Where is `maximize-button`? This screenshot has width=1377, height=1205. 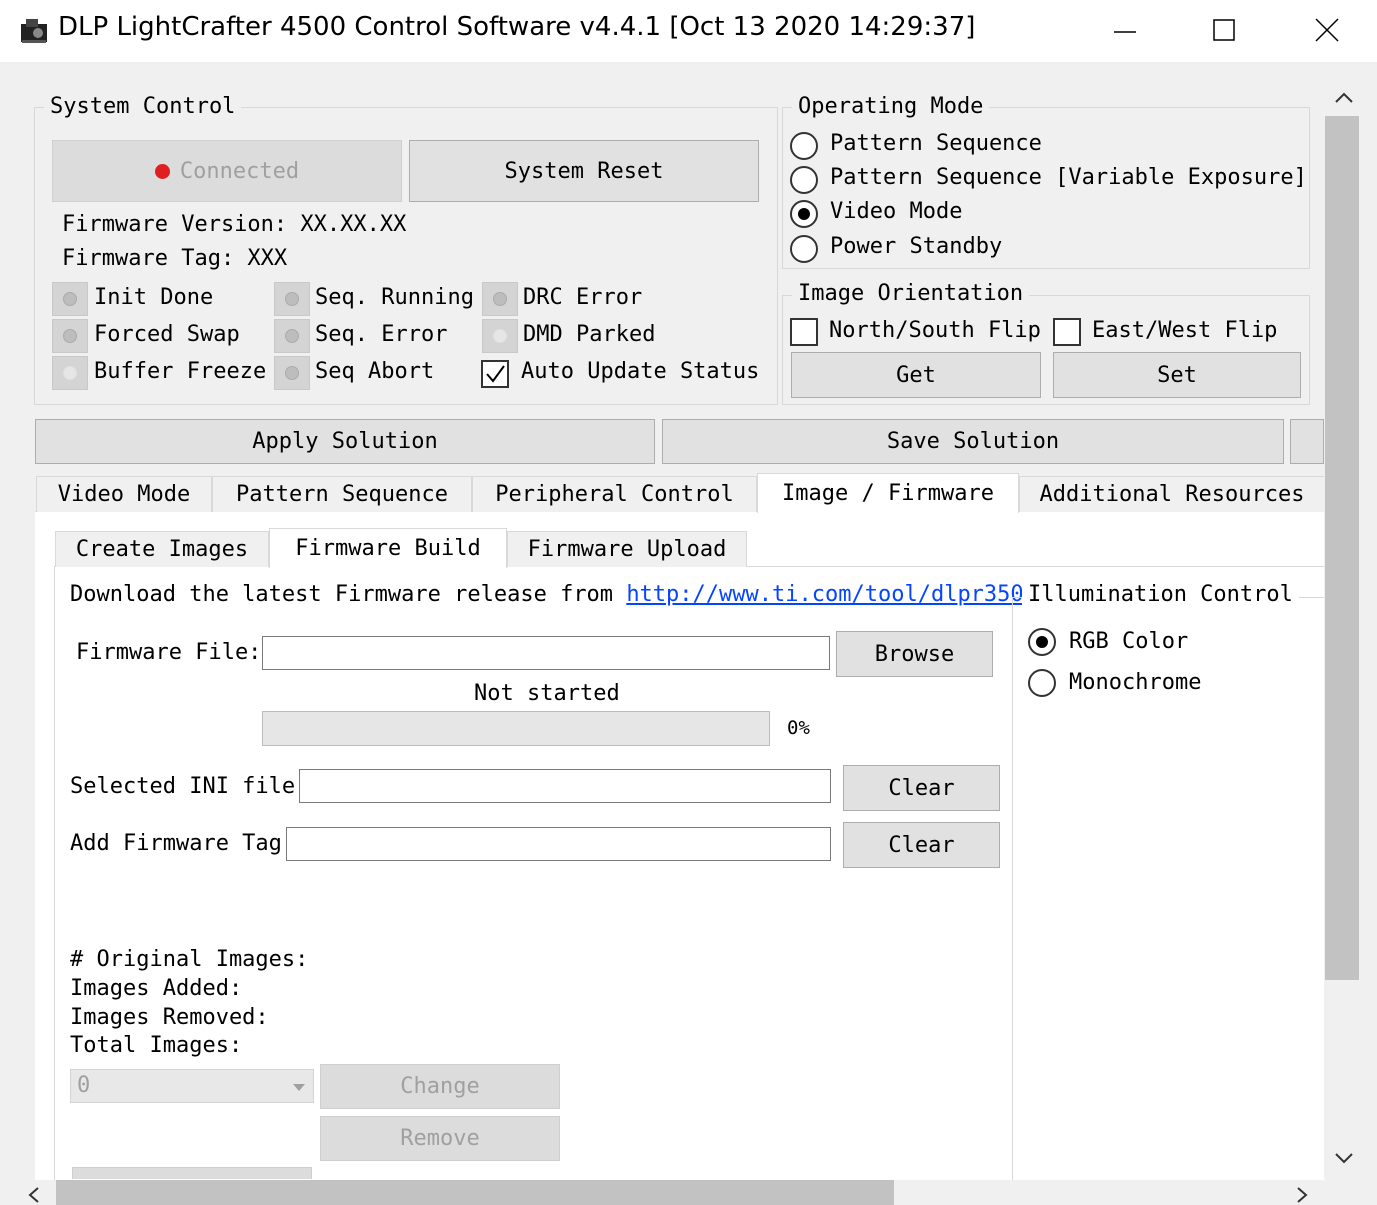
maximize-button is located at coordinates (1224, 30).